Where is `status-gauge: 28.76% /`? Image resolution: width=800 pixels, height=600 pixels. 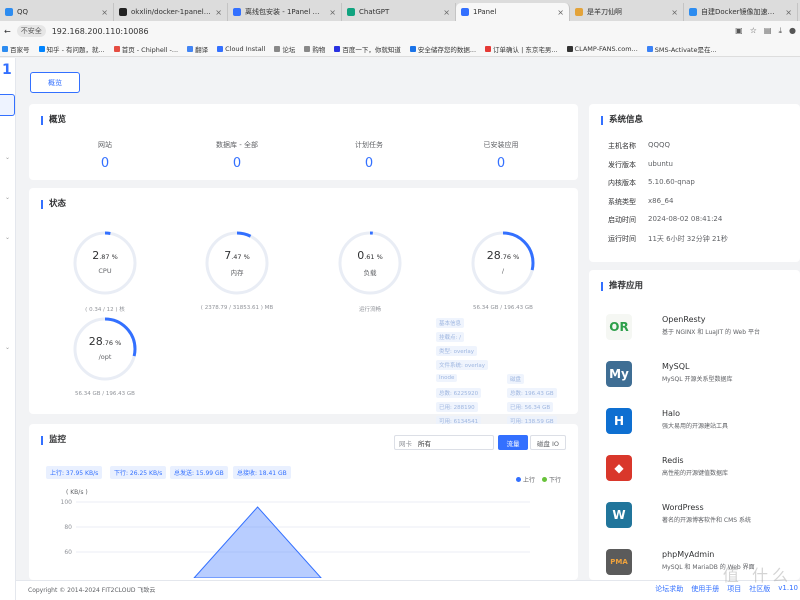
status-gauge: 28.76% / is located at coordinates (503, 263).